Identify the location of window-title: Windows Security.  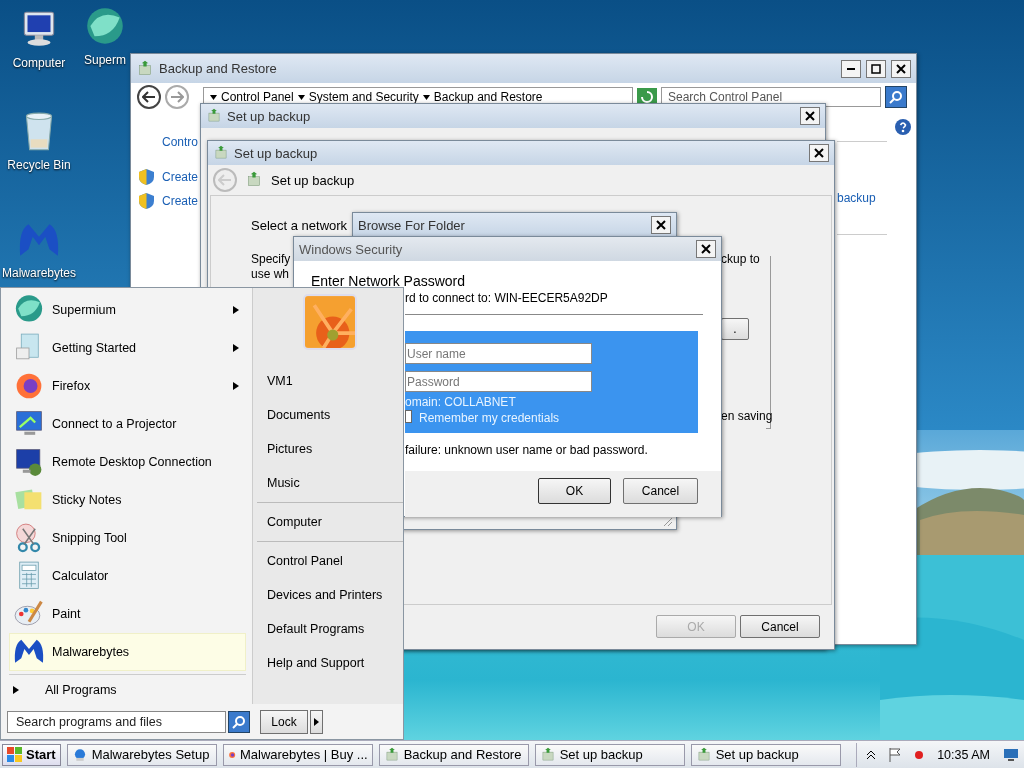
(351, 249).